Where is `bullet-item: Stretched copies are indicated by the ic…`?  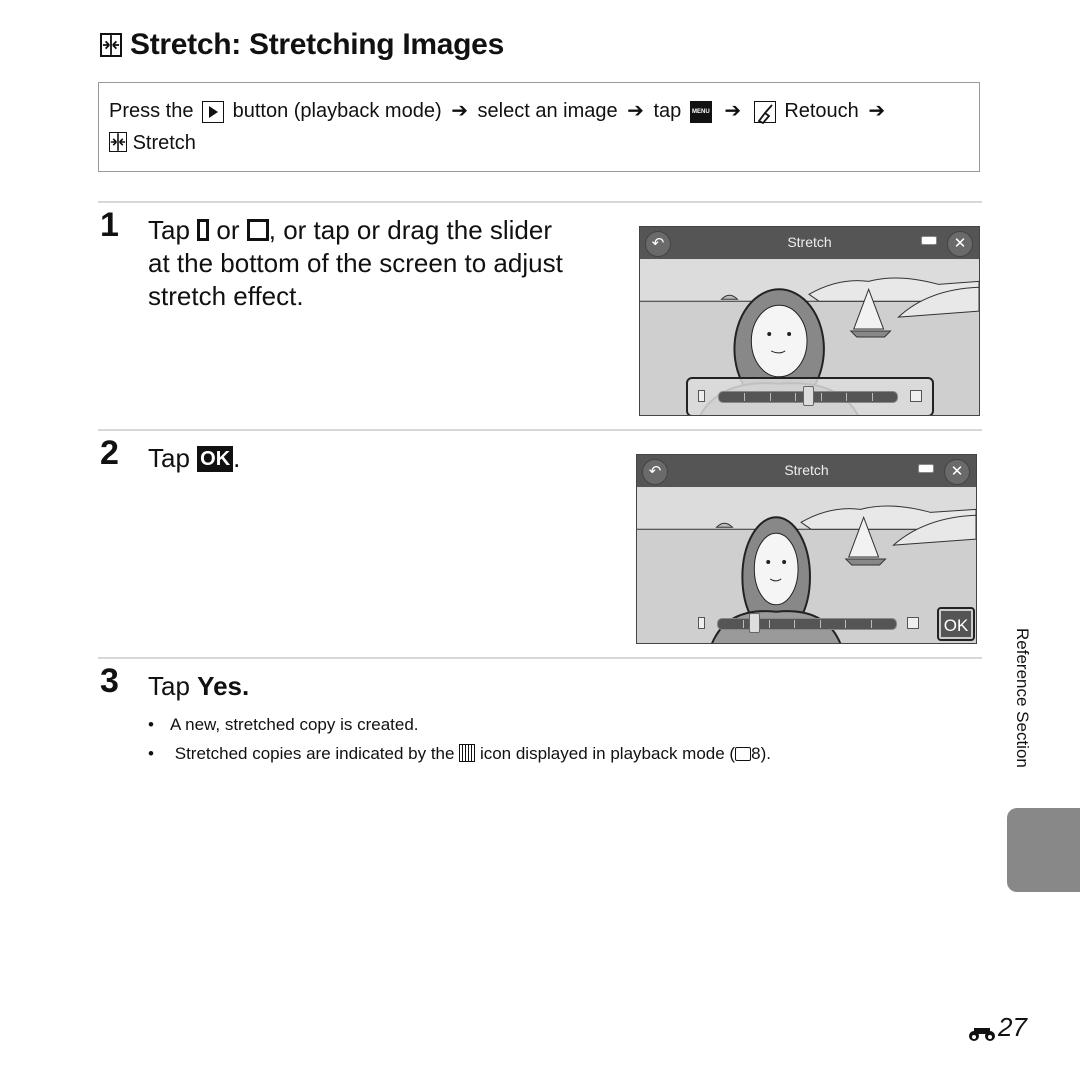 bullet-item: Stretched copies are indicated by the ic… is located at coordinates (459, 753).